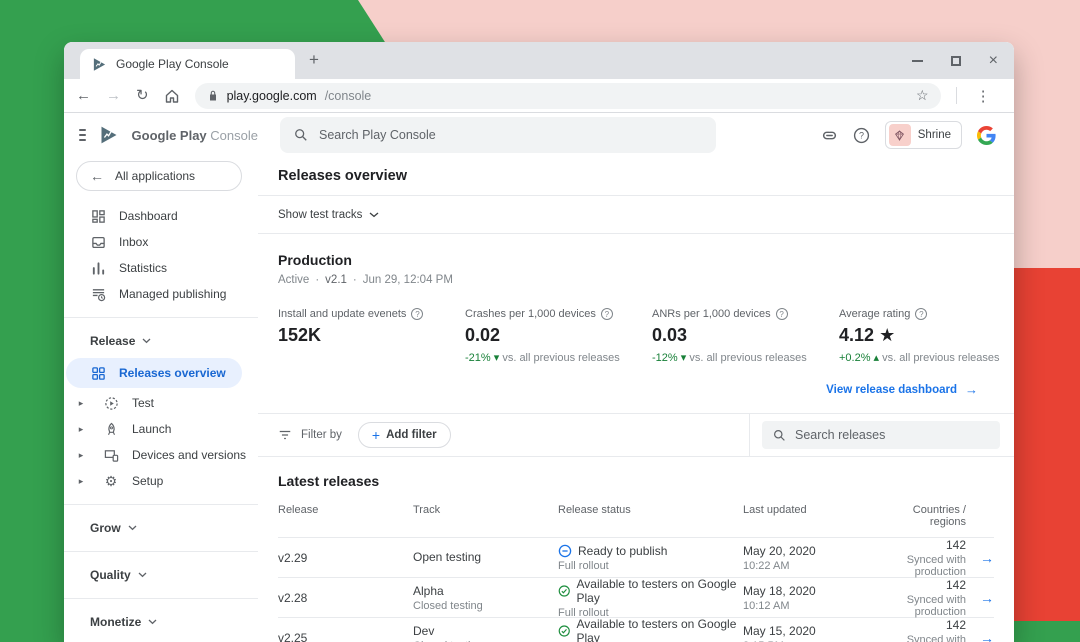  Describe the element at coordinates (348, 96) in the screenshot. I see `url-path: /console` at that location.